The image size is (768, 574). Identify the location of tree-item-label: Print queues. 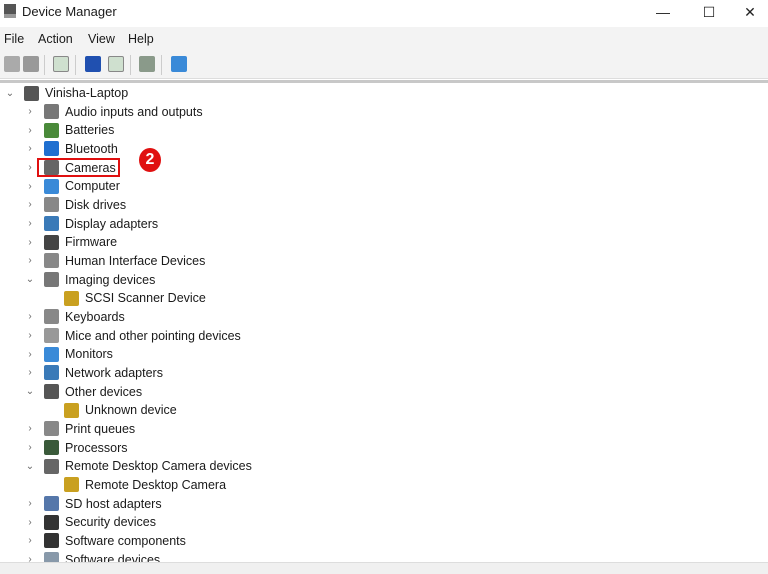
(100, 428).